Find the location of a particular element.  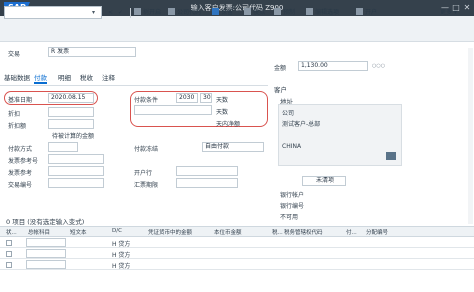

days-field: 30 is located at coordinates (206, 98).